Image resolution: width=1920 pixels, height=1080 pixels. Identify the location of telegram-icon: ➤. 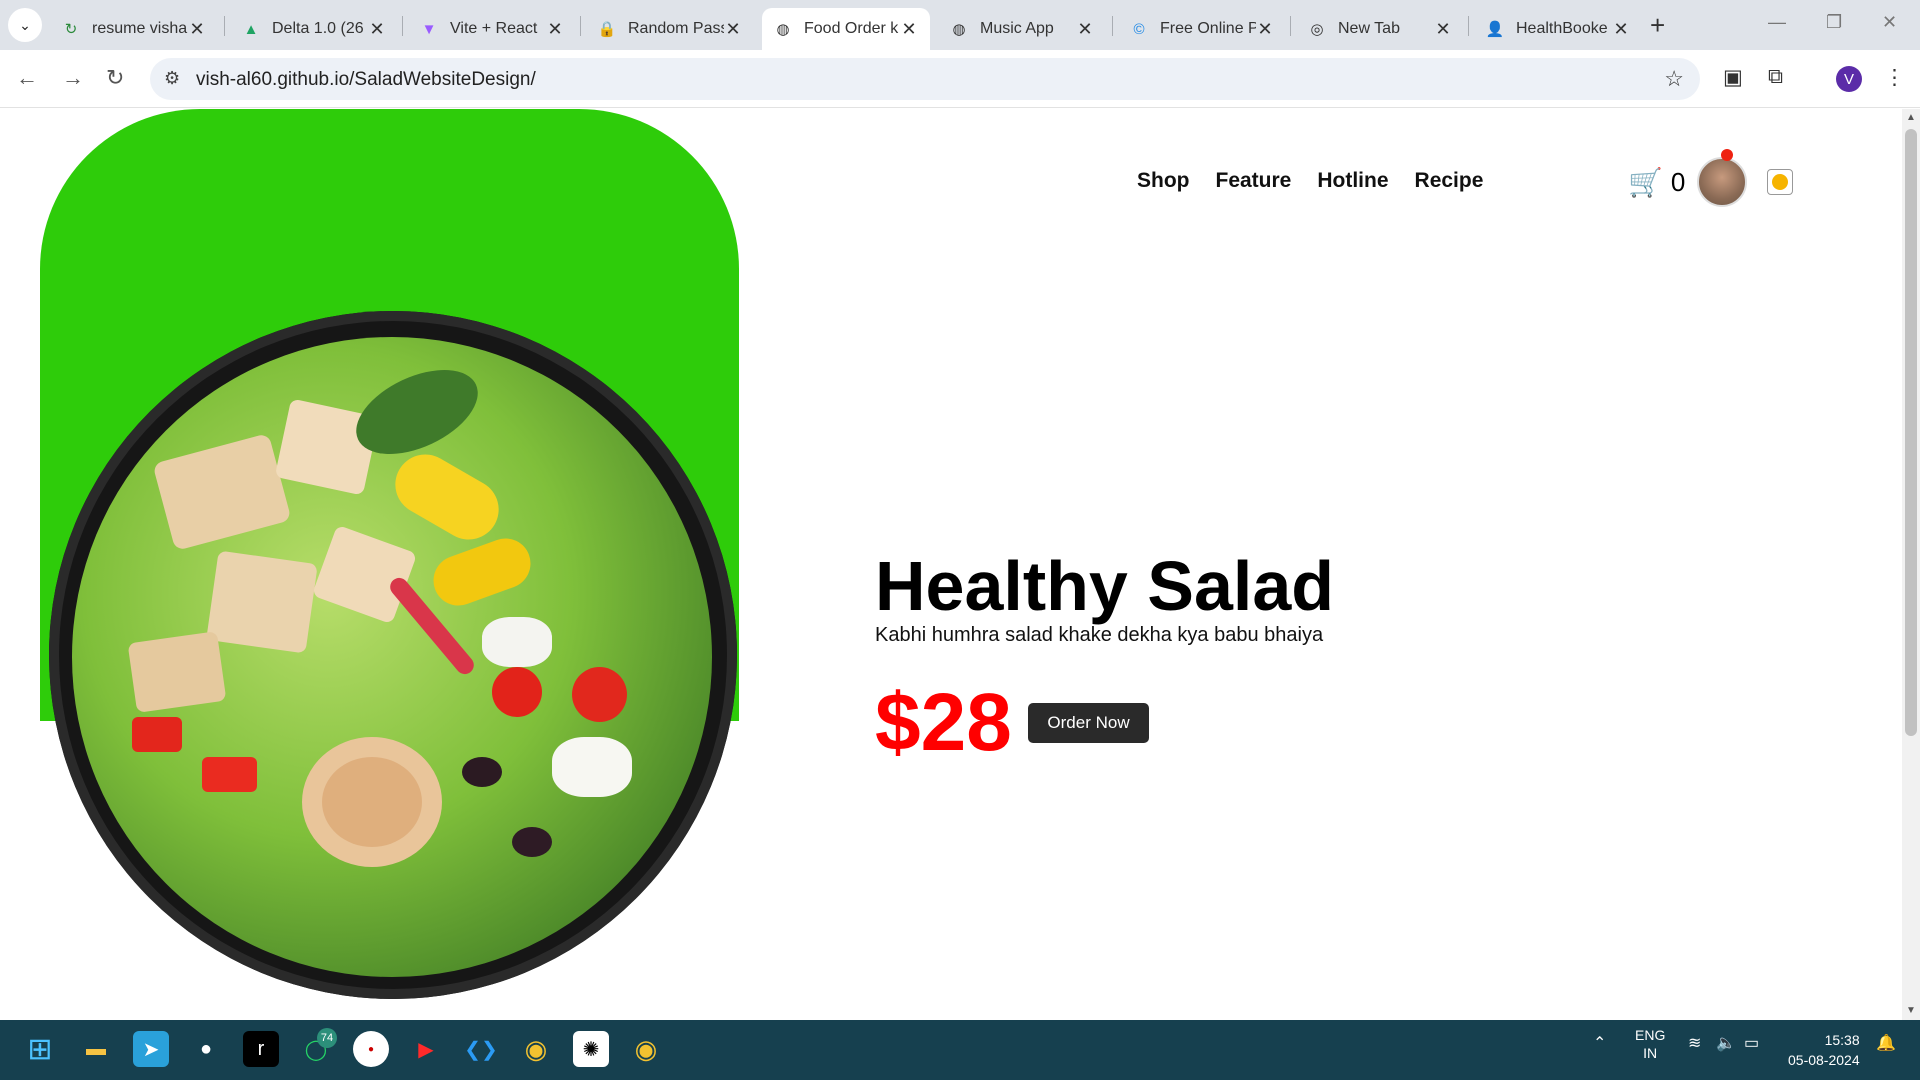
(151, 1049).